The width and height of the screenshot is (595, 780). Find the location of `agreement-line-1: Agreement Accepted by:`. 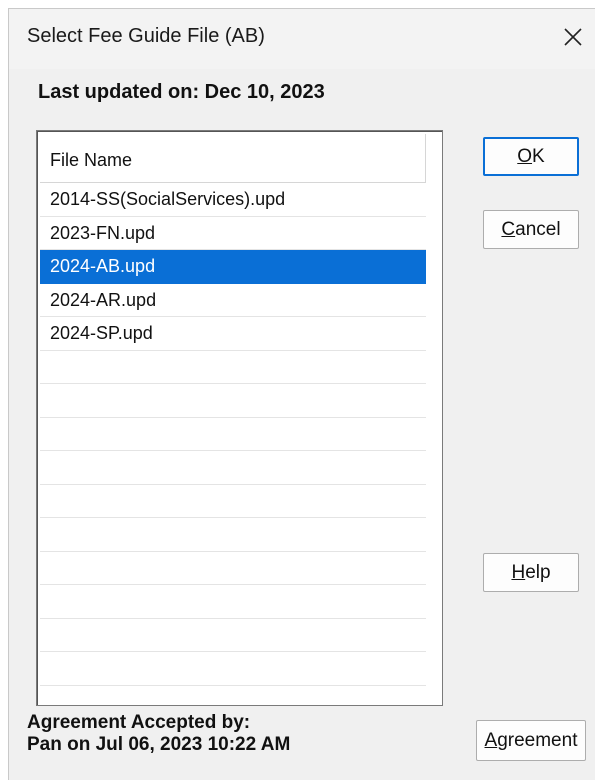

agreement-line-1: Agreement Accepted by: is located at coordinates (139, 722).